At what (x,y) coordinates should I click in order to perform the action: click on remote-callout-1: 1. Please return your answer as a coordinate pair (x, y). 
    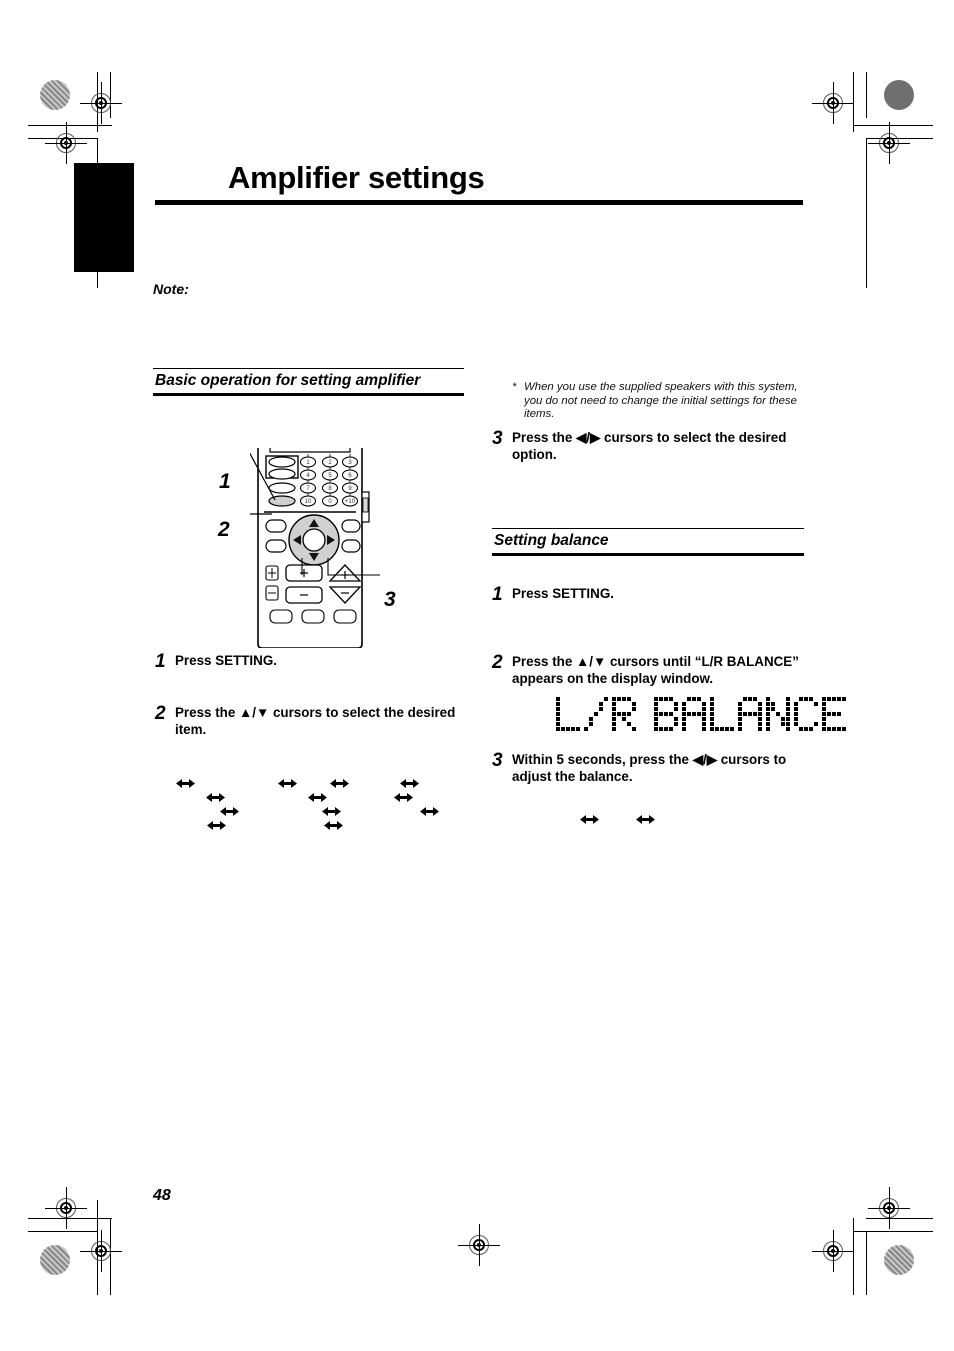
    Looking at the image, I should click on (225, 482).